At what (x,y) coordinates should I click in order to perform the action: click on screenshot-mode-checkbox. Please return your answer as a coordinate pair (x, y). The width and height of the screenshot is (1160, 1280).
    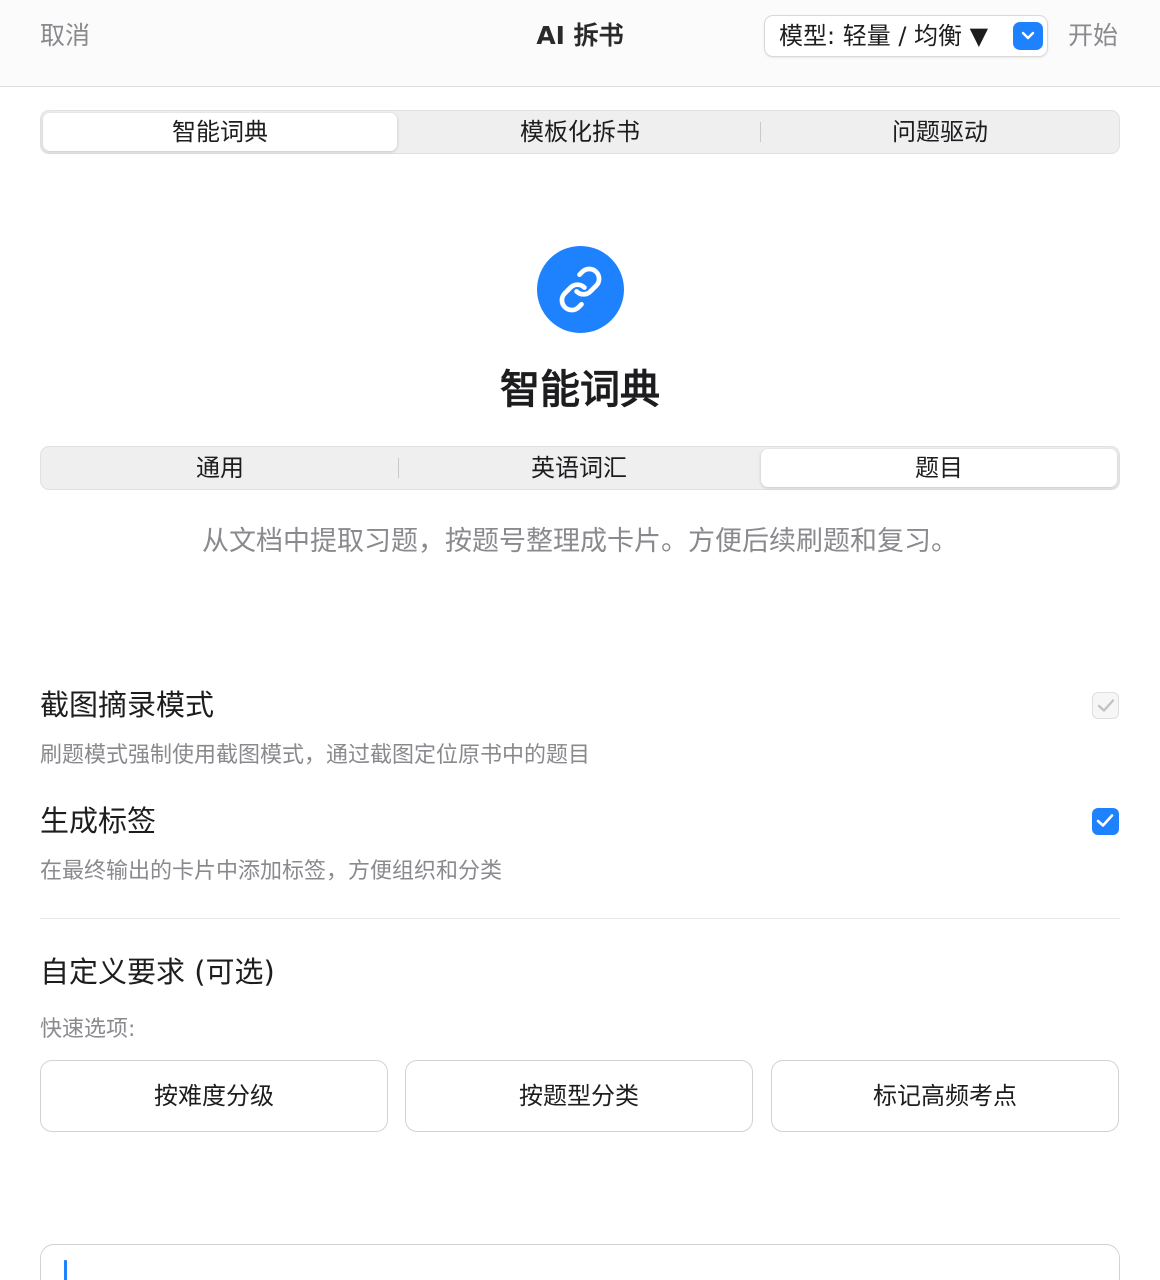
    Looking at the image, I should click on (1105, 705).